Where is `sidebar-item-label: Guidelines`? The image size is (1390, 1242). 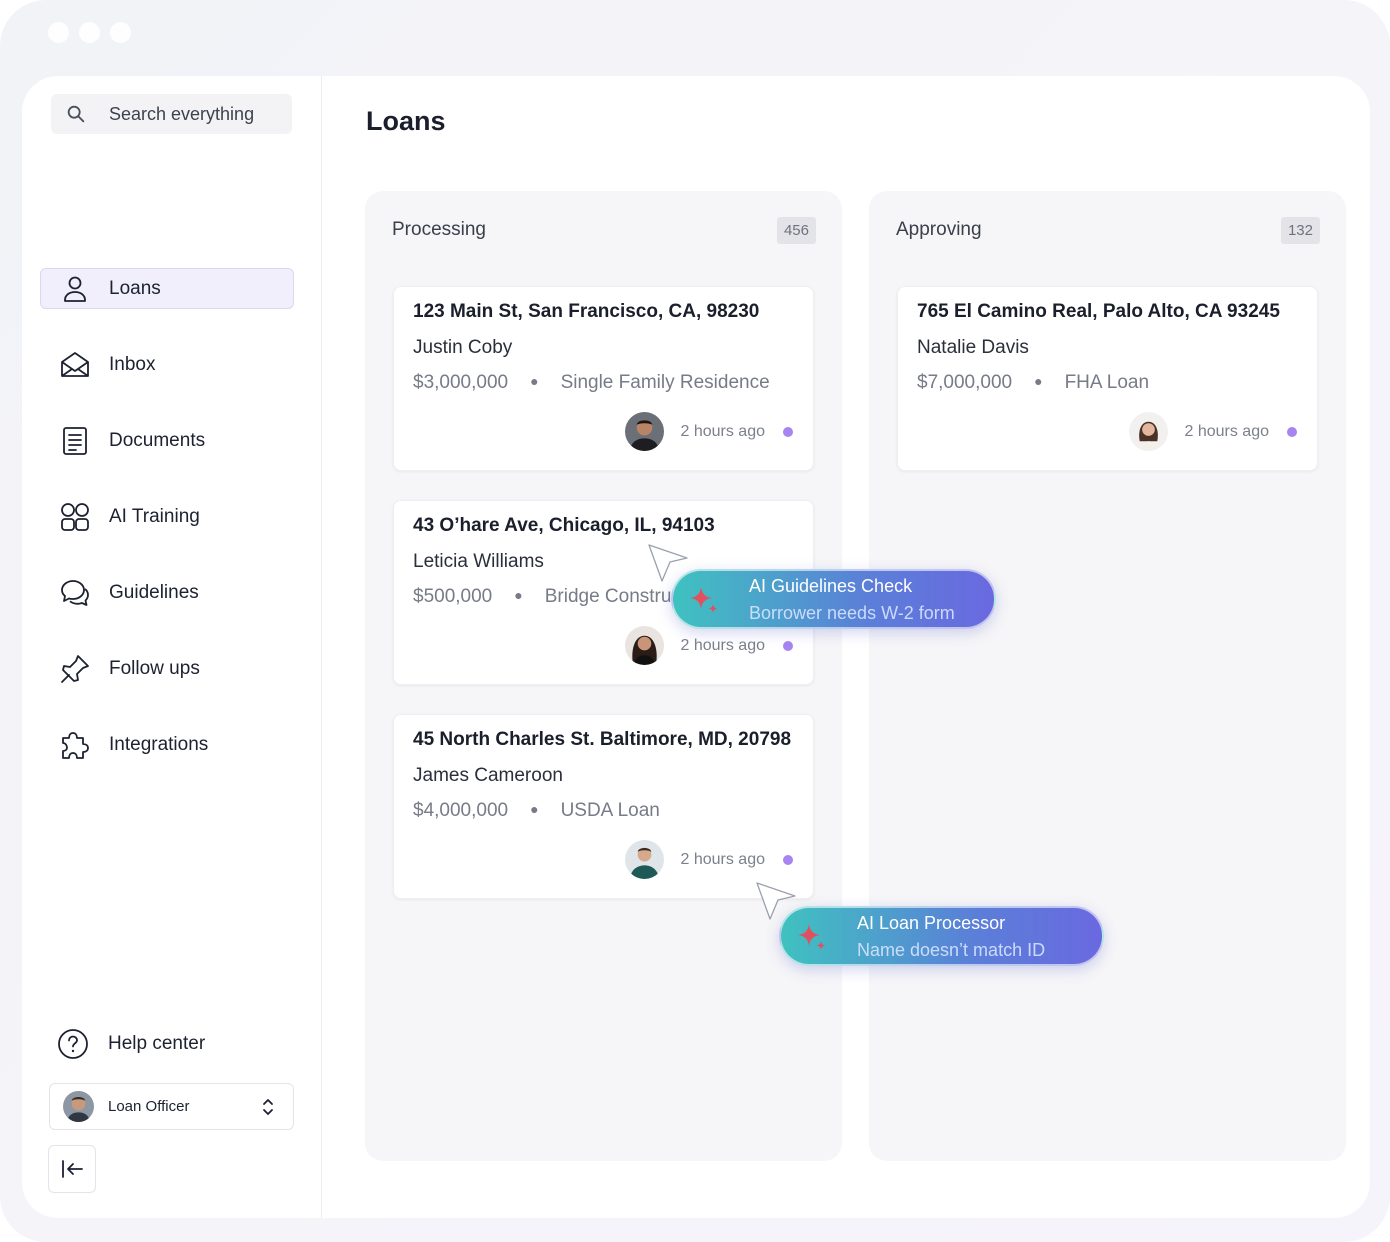
sidebar-item-label: Guidelines is located at coordinates (154, 592).